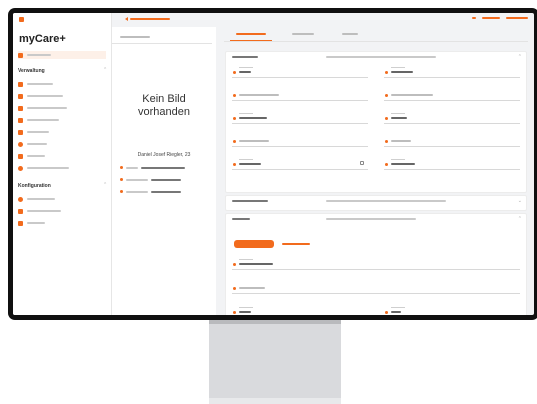  I want to click on phone-icon, so click(121, 191).